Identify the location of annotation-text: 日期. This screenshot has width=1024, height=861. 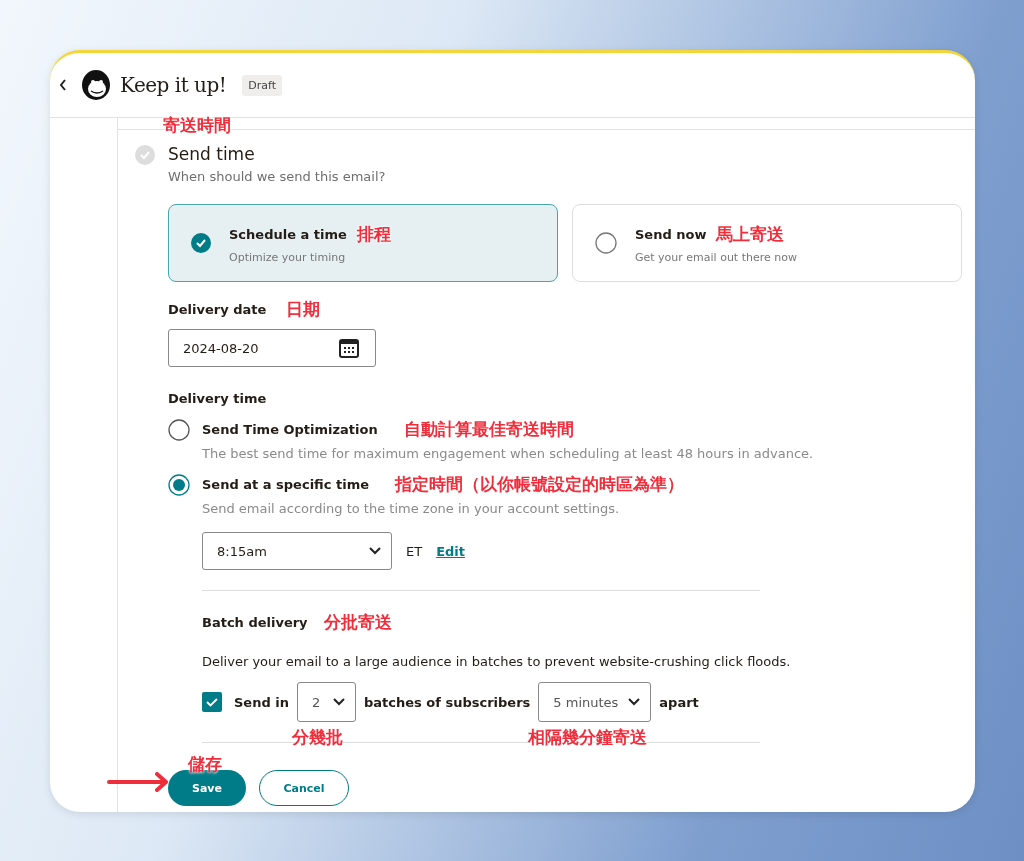
(303, 309).